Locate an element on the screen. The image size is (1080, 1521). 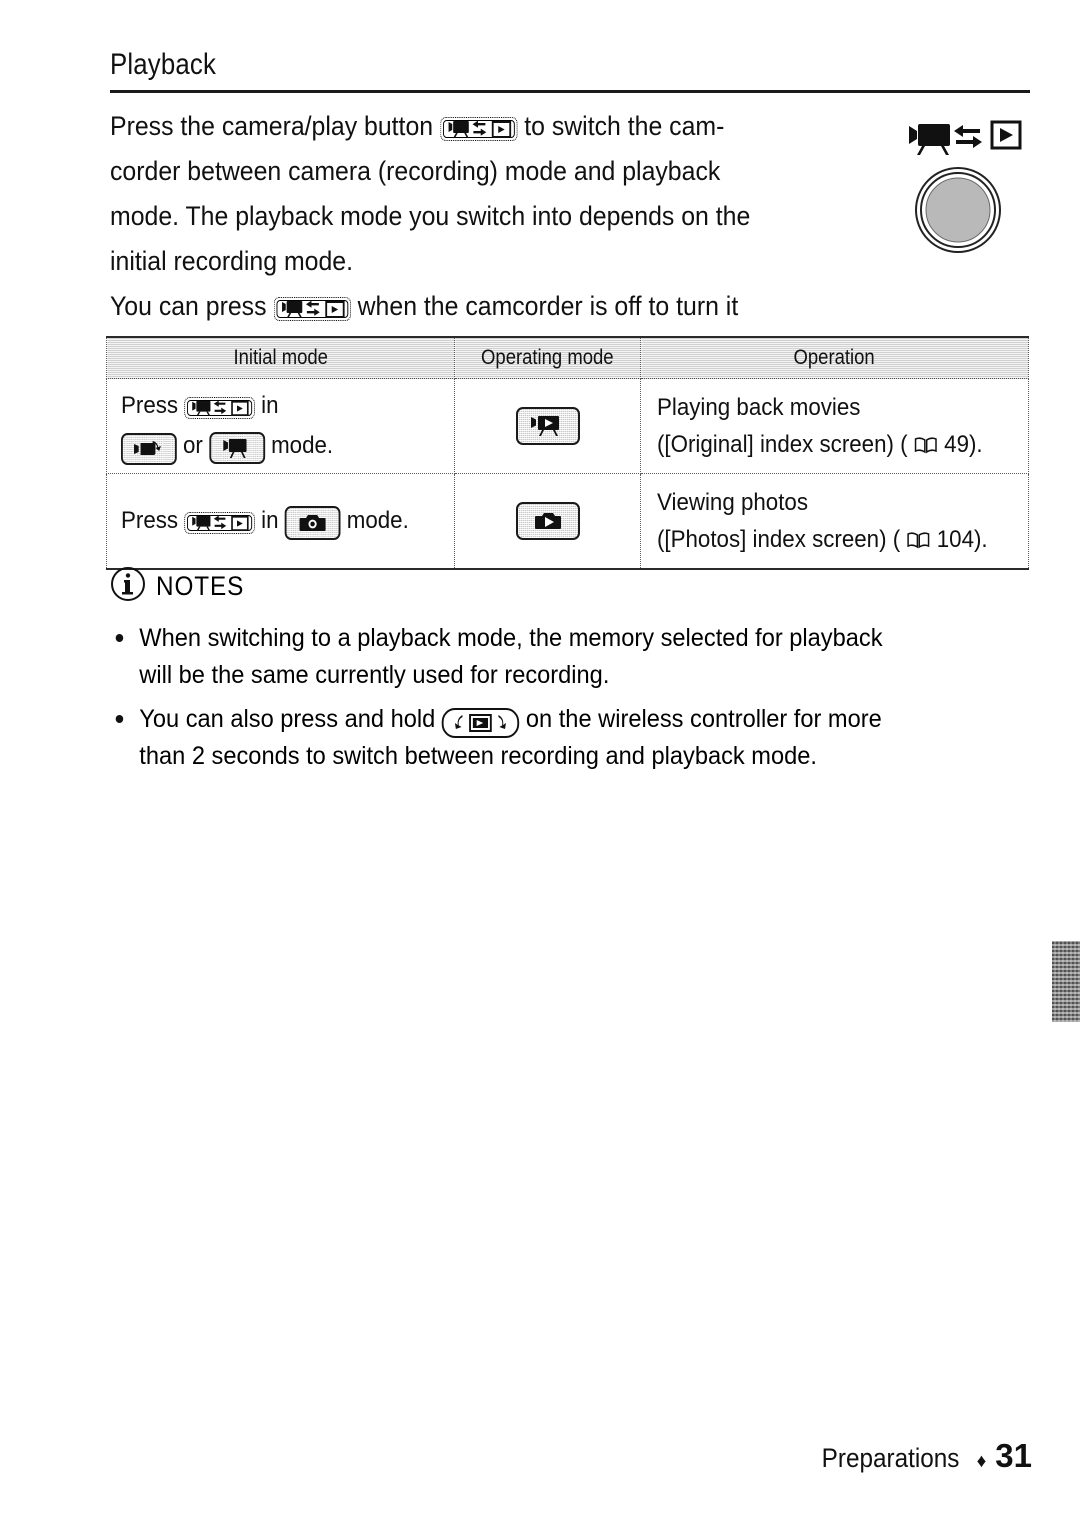
header-label: Operation is located at coordinates (834, 357).